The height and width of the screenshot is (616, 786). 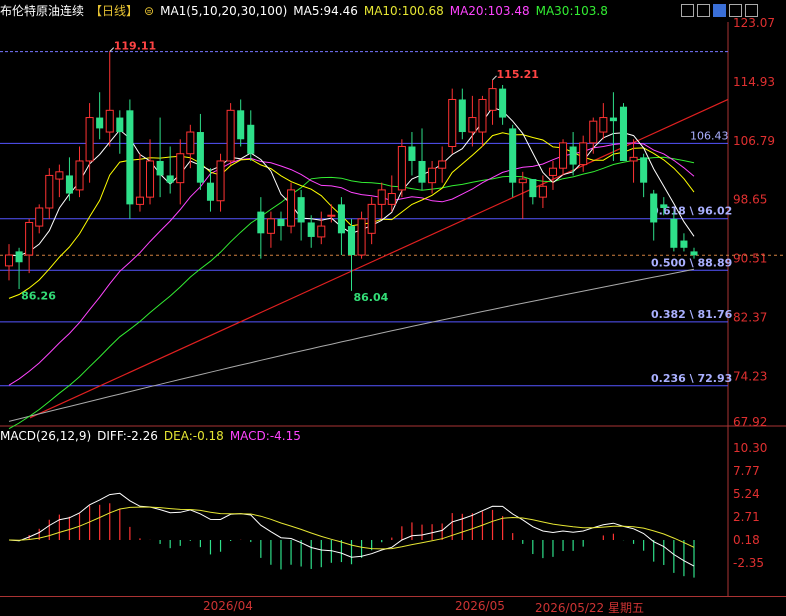 What do you see at coordinates (265, 436) in the screenshot?
I see `macd-value-label: MACD:-4.15` at bounding box center [265, 436].